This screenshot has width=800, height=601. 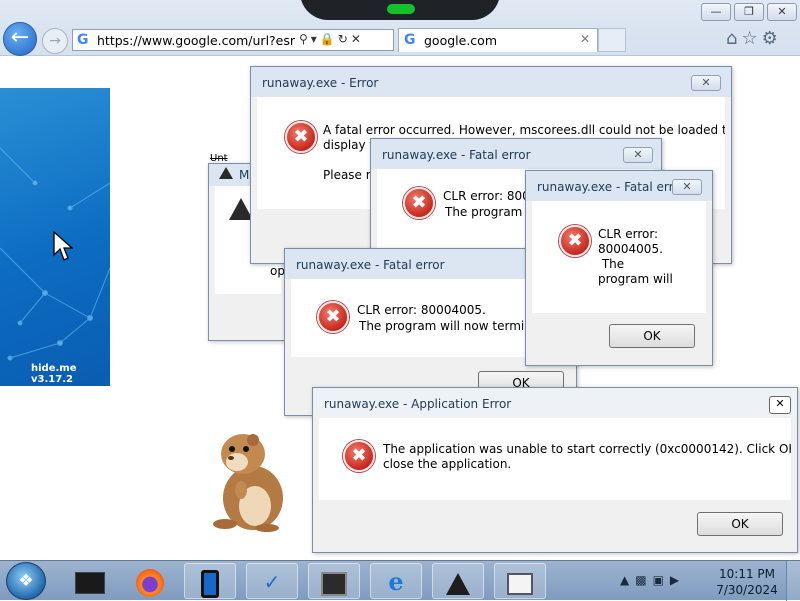 I want to click on mouse-cursor-icon, so click(x=63, y=246).